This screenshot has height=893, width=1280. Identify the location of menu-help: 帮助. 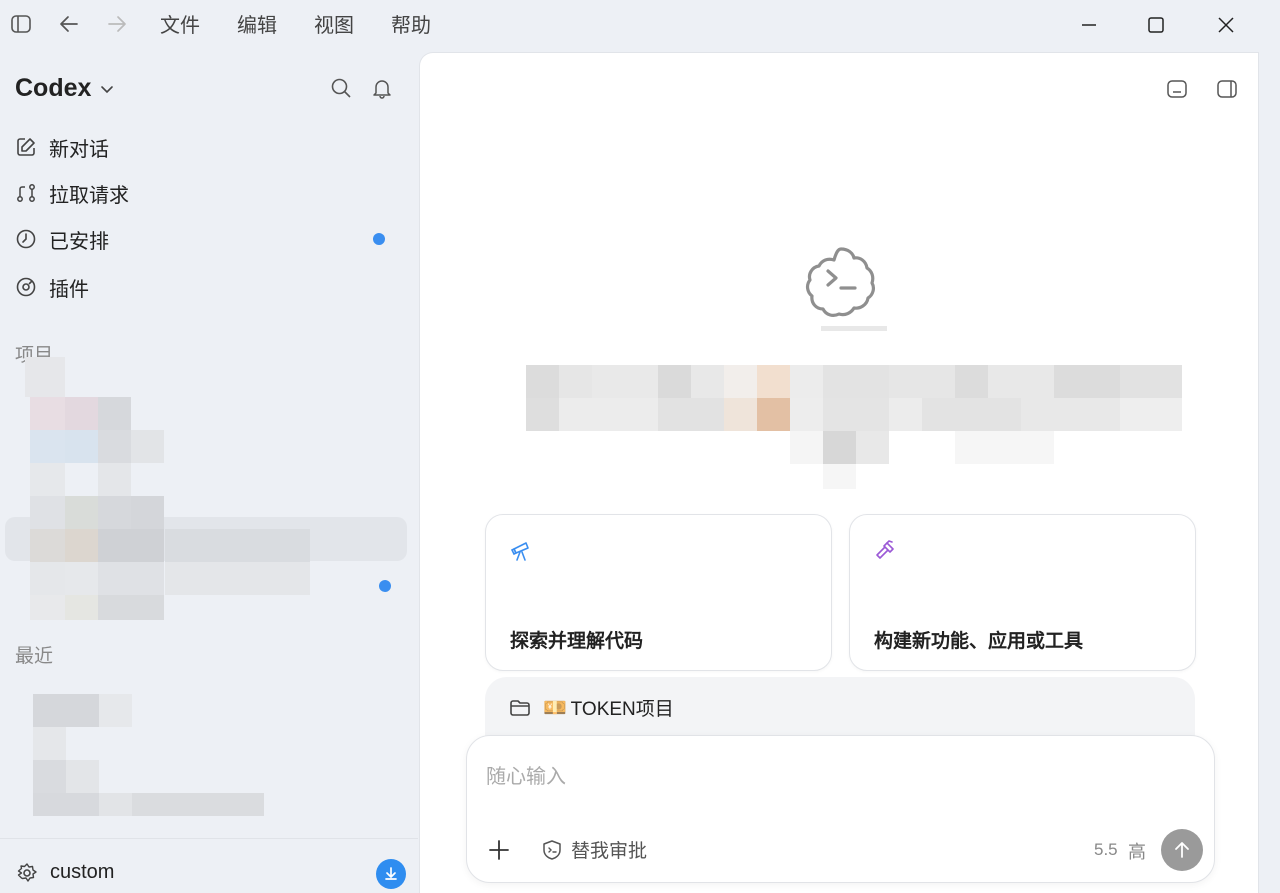
(429, 25).